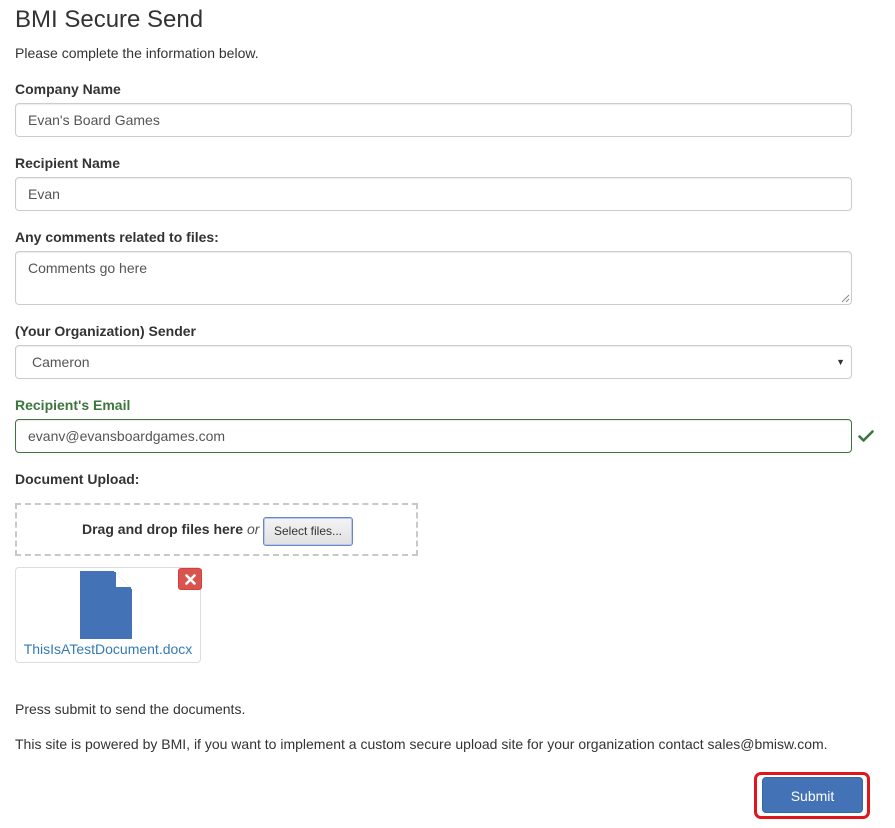  Describe the element at coordinates (163, 529) in the screenshot. I see `dropzone-text: Drag and drop files here` at that location.